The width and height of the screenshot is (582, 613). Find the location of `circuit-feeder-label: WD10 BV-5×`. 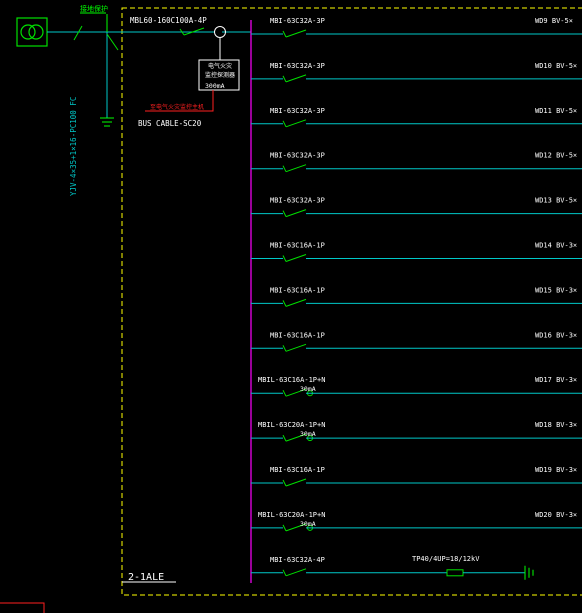

circuit-feeder-label: WD10 BV-5× is located at coordinates (556, 66).